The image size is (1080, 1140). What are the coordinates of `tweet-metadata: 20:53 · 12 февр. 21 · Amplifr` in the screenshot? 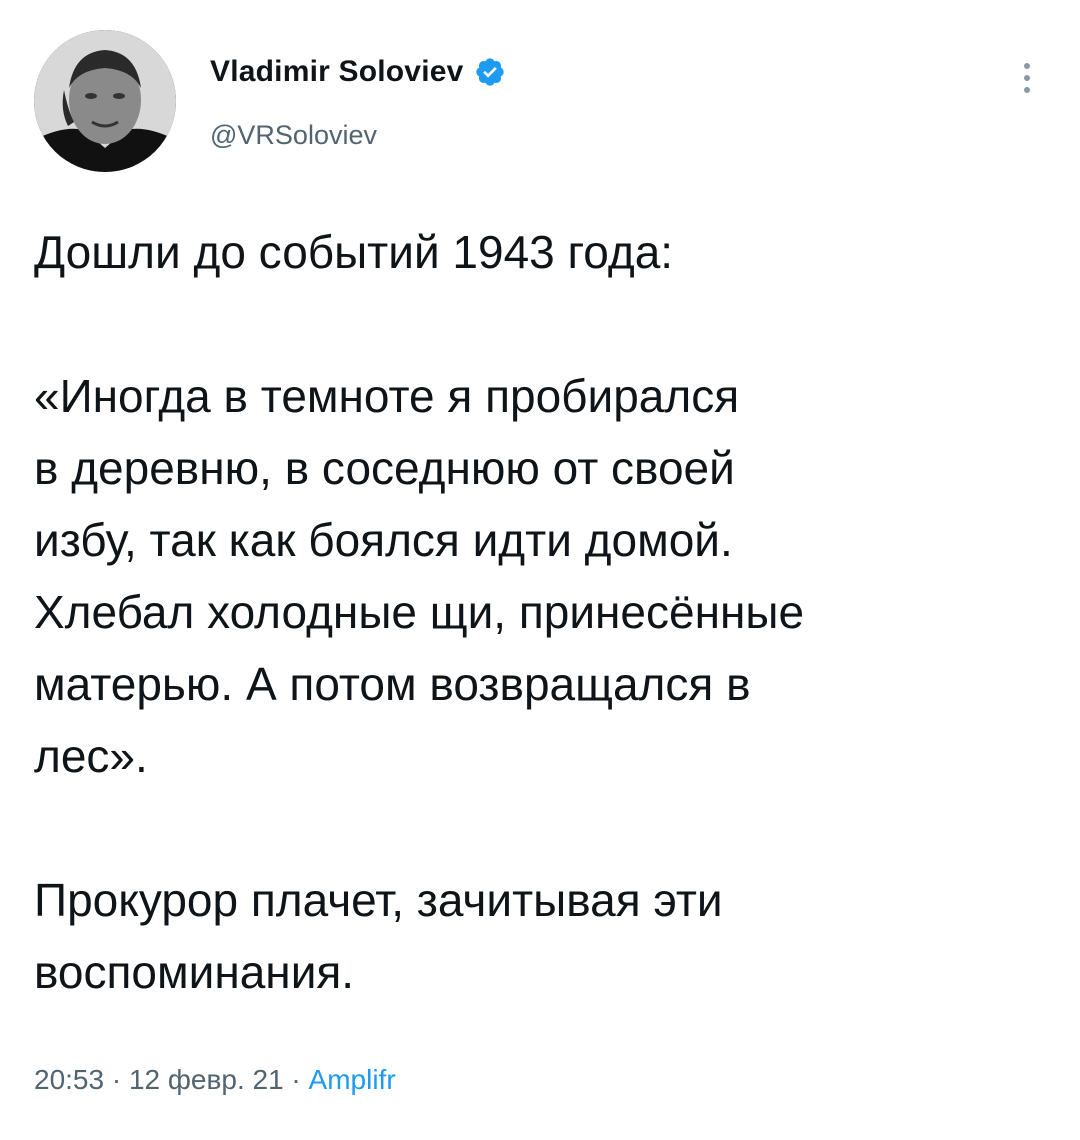 It's located at (215, 1080).